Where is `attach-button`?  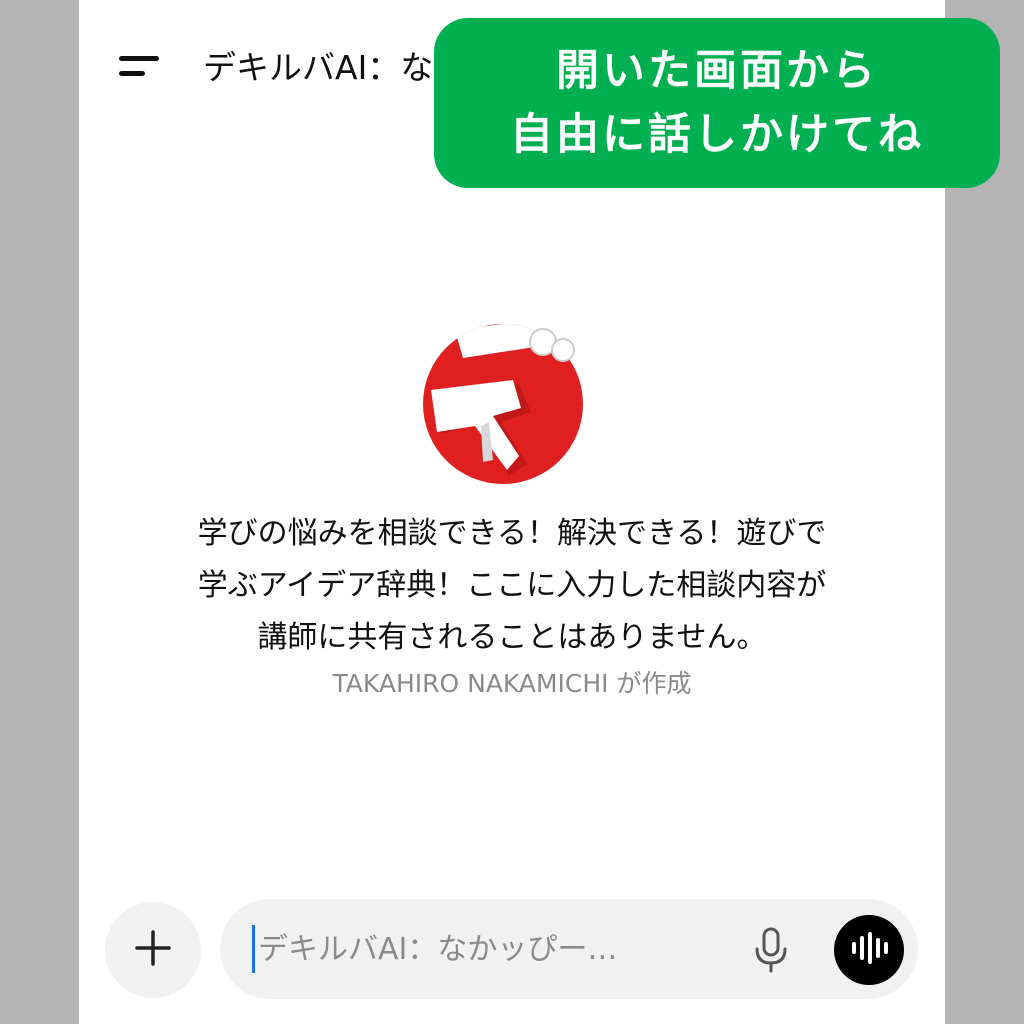
attach-button is located at coordinates (153, 950).